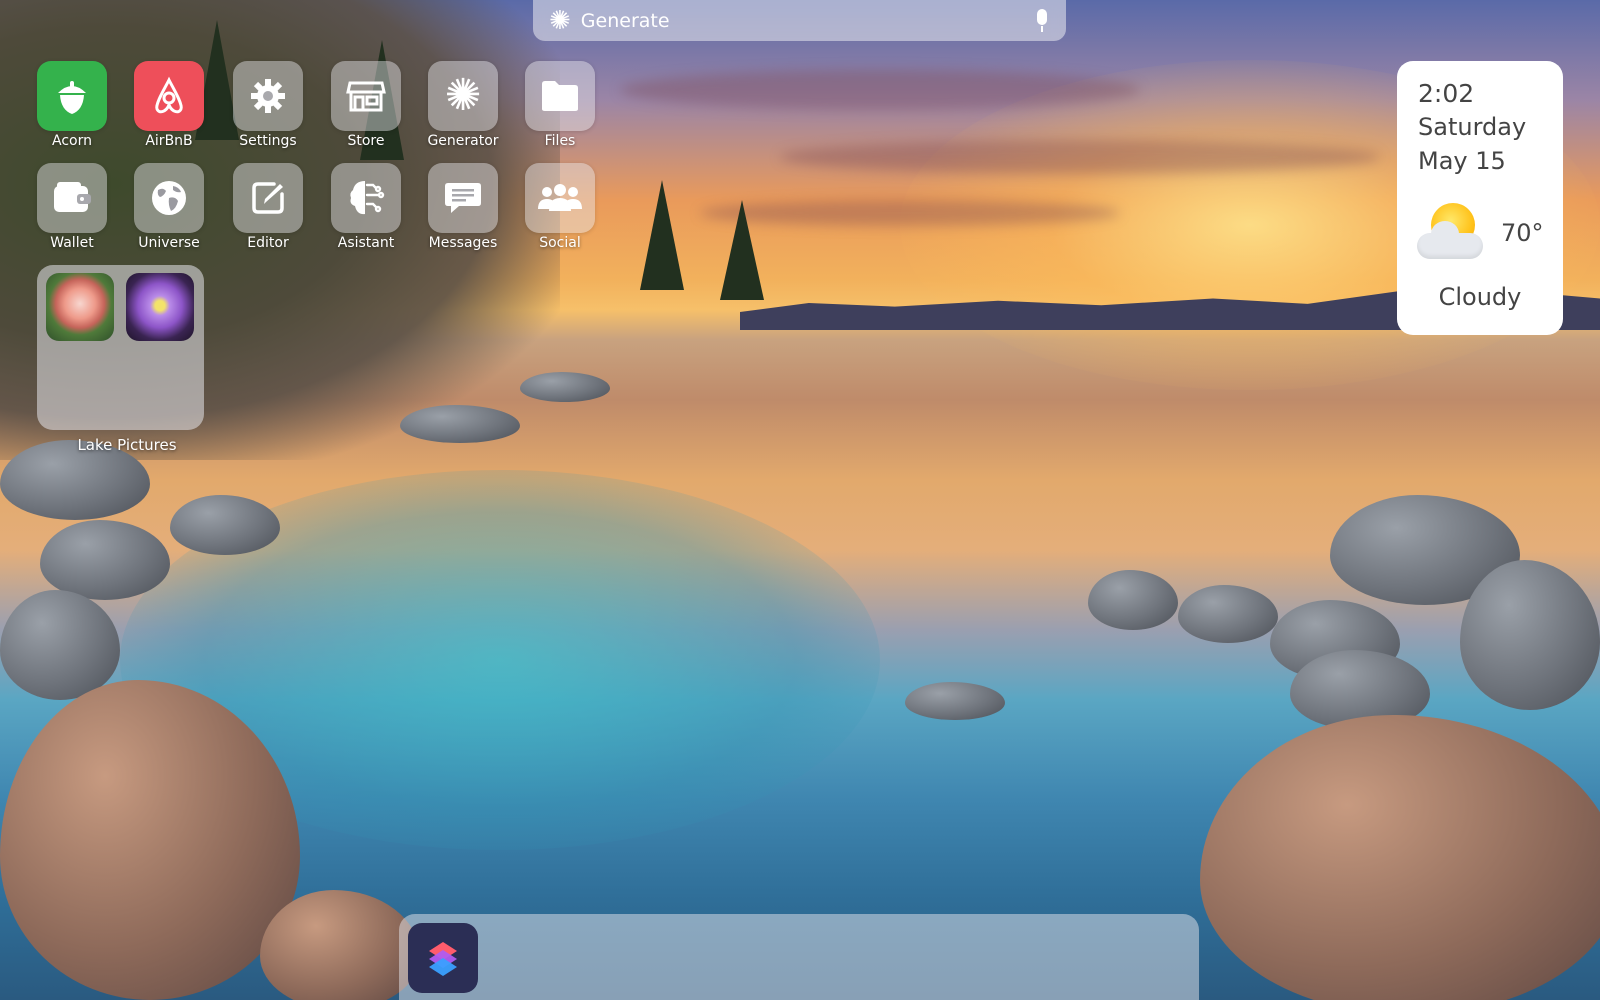 The width and height of the screenshot is (1600, 1000). I want to click on app-settings: Settings, so click(268, 105).